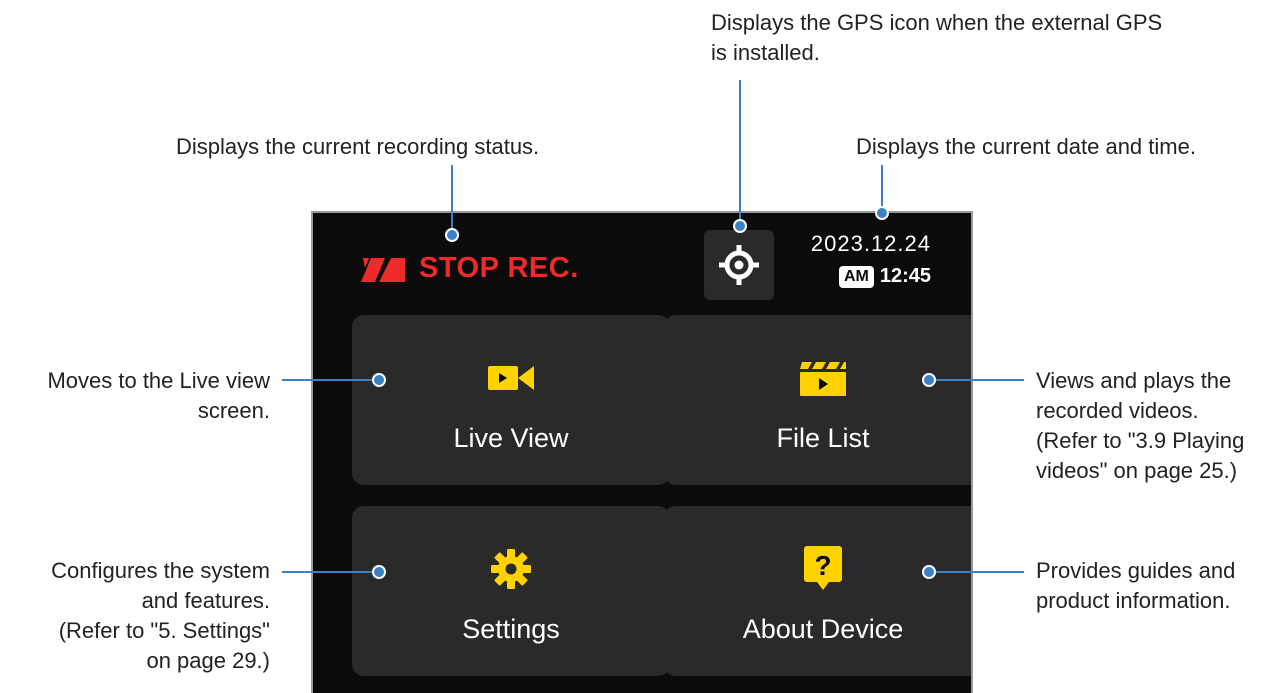 This screenshot has width=1281, height=693. Describe the element at coordinates (823, 378) in the screenshot. I see `clapperboard-icon` at that location.